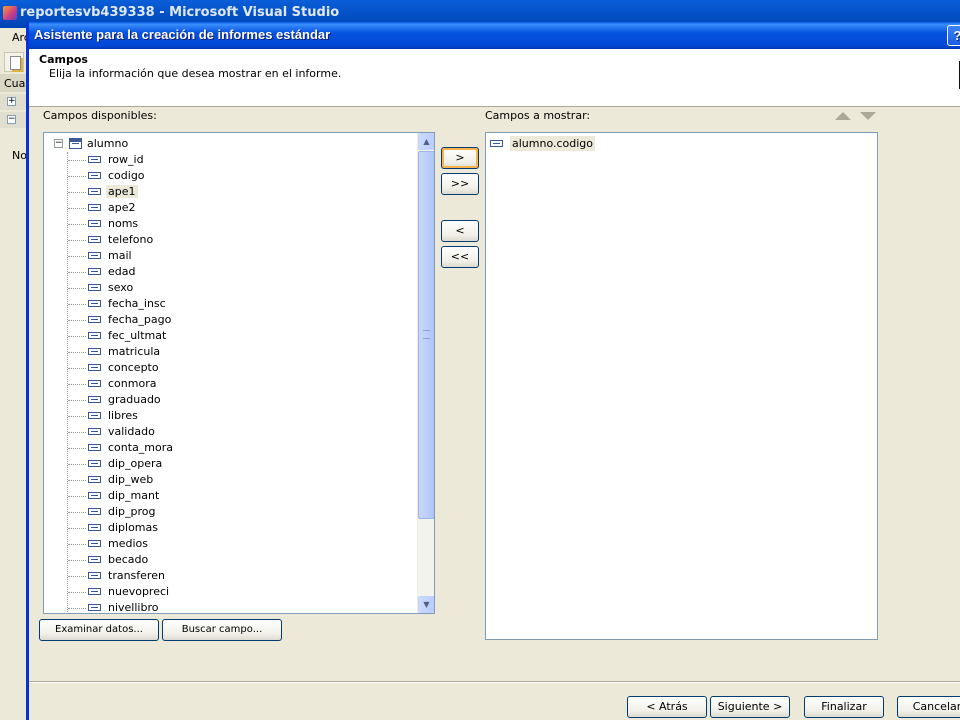 This screenshot has height=720, width=960. Describe the element at coordinates (928, 707) in the screenshot. I see `cancel-button: Cancelar` at that location.